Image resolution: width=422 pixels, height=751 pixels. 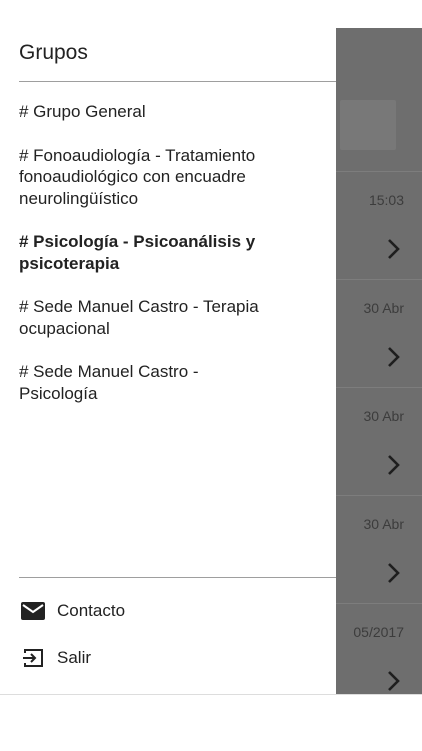 I want to click on background-item-date: 15:03, so click(x=386, y=200).